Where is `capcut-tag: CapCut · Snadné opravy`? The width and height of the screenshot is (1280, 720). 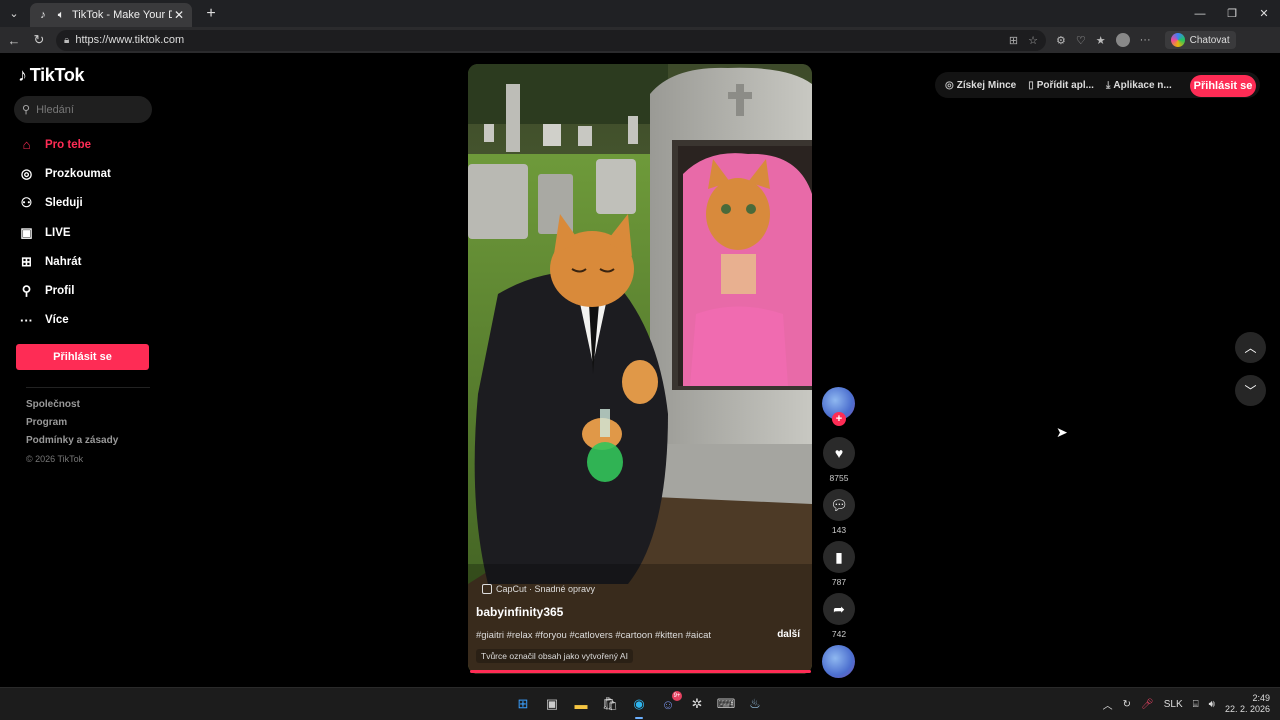
capcut-tag: CapCut · Snadné opravy is located at coordinates (538, 589).